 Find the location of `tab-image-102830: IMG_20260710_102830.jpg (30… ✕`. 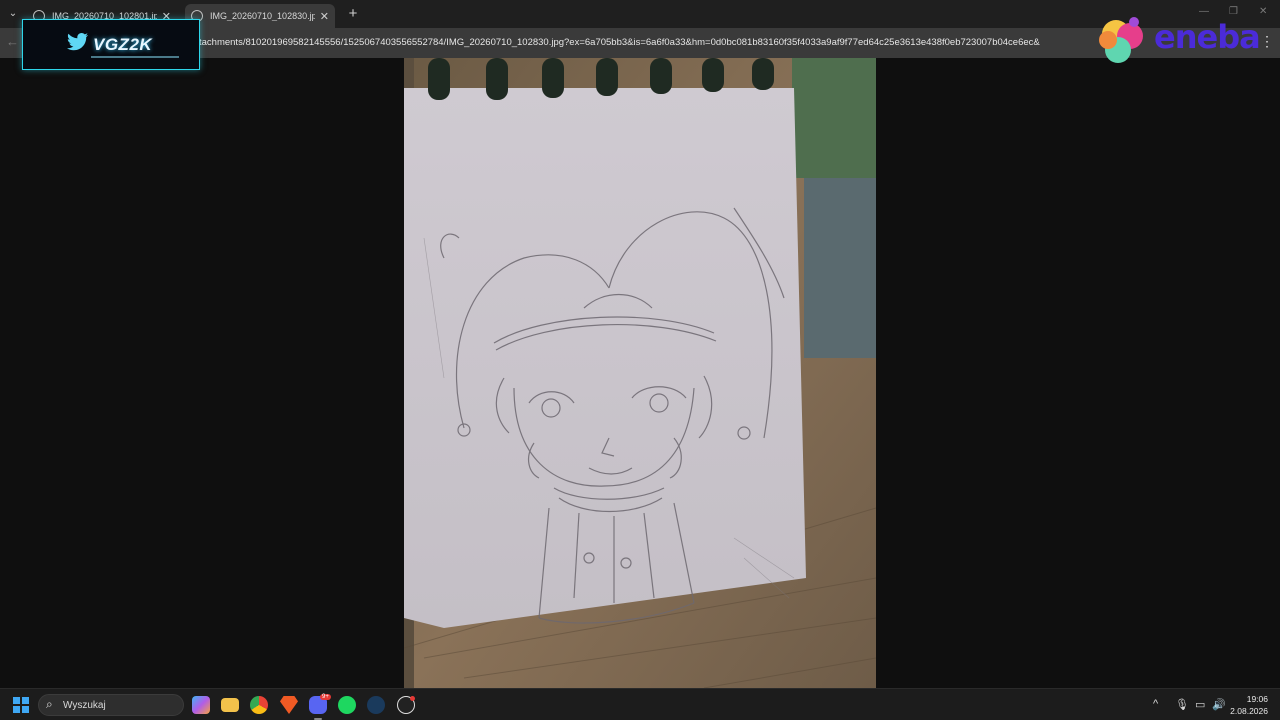

tab-image-102830: IMG_20260710_102830.jpg (30… ✕ is located at coordinates (260, 16).